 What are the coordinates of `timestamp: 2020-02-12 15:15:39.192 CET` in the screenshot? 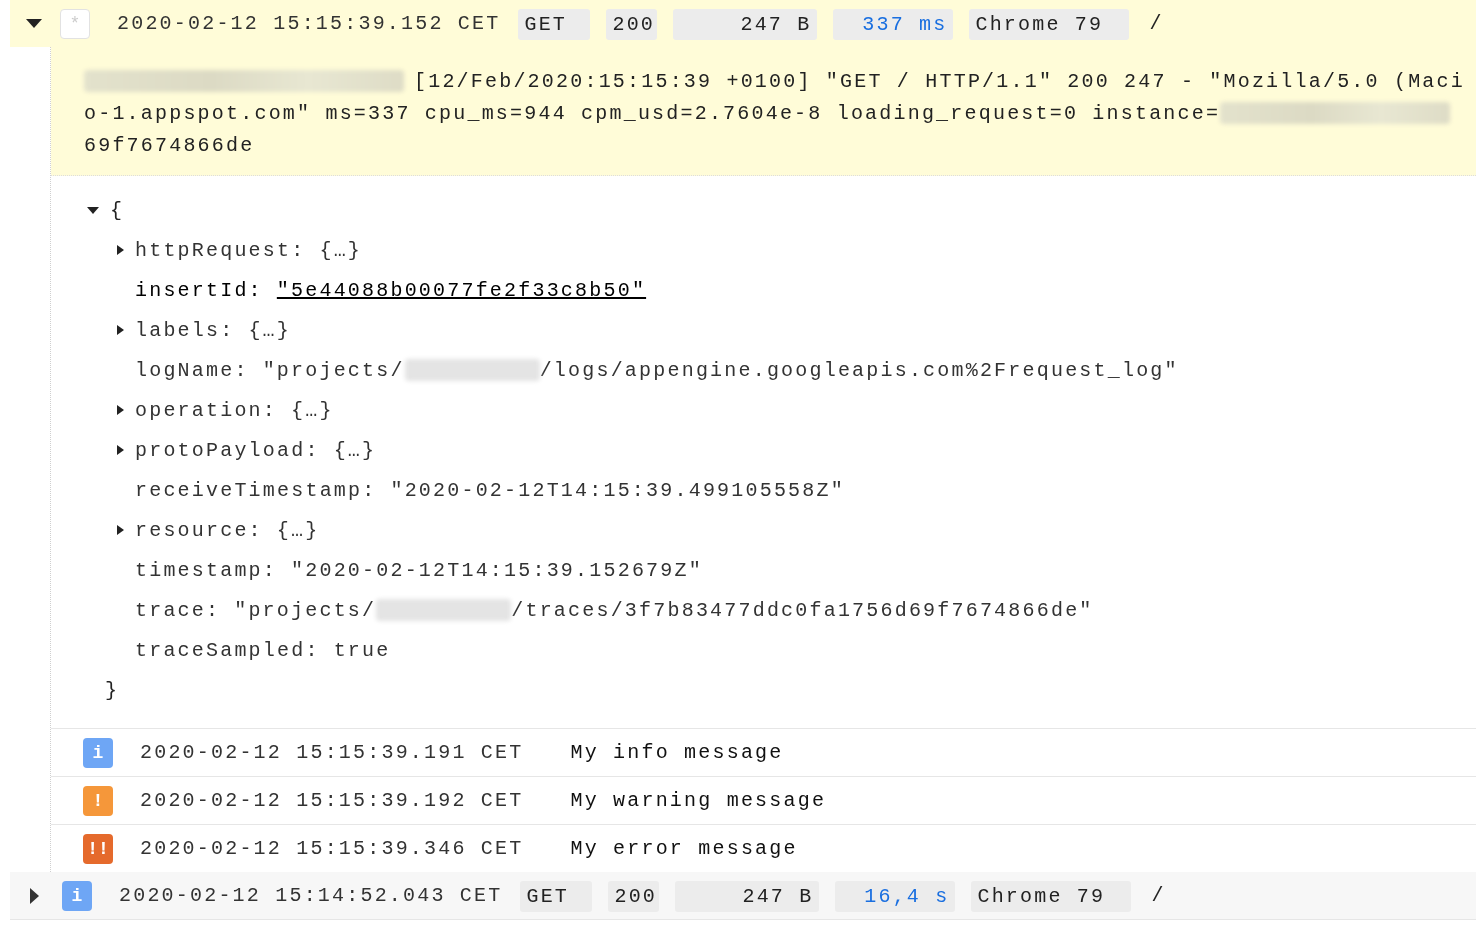 It's located at (332, 800).